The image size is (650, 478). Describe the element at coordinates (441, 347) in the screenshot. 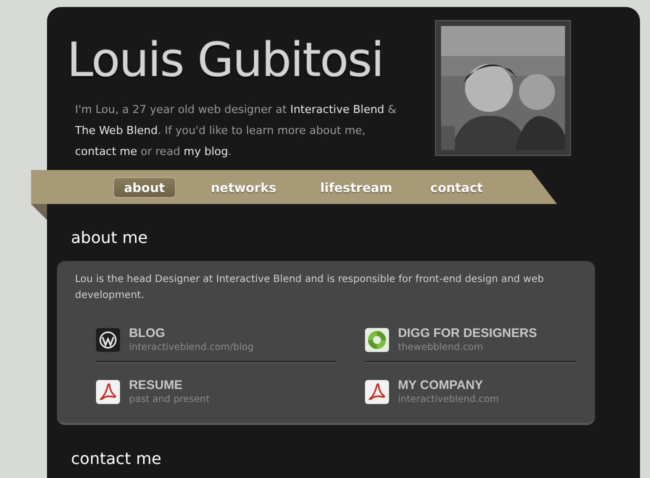

I see `link-subtitle: thewebblend.com` at that location.